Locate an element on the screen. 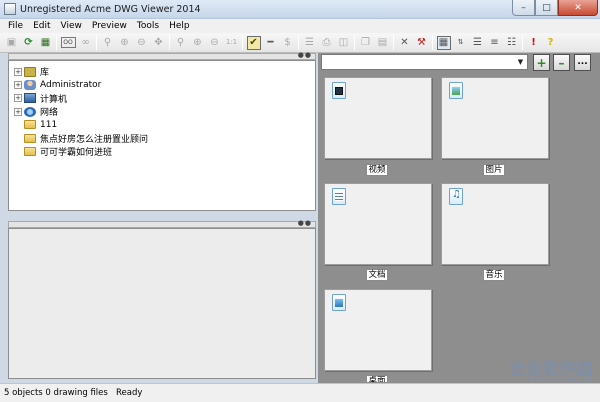 The height and width of the screenshot is (402, 600). sort-icon: ⇅ is located at coordinates (461, 43).